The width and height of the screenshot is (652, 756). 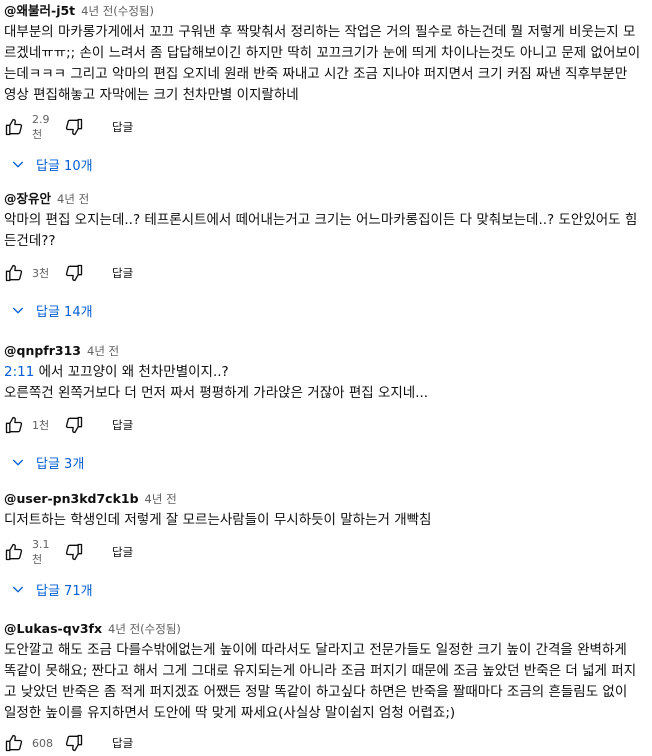 What do you see at coordinates (64, 312) in the screenshot?
I see `replies-label: 답글 14개` at bounding box center [64, 312].